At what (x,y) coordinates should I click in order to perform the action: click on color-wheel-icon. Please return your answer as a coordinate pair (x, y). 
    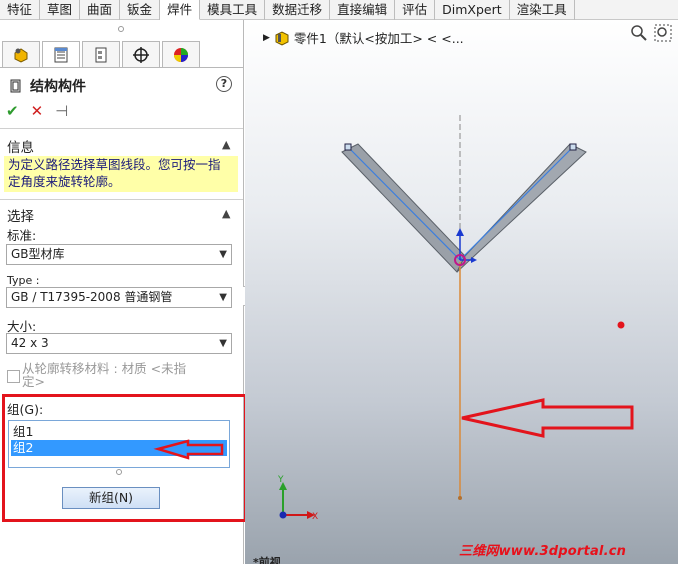
    Looking at the image, I should click on (181, 54).